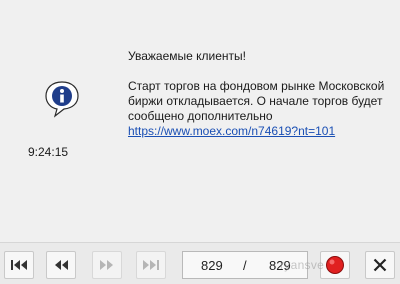 The width and height of the screenshot is (400, 284). I want to click on step-forward-icon, so click(106, 265).